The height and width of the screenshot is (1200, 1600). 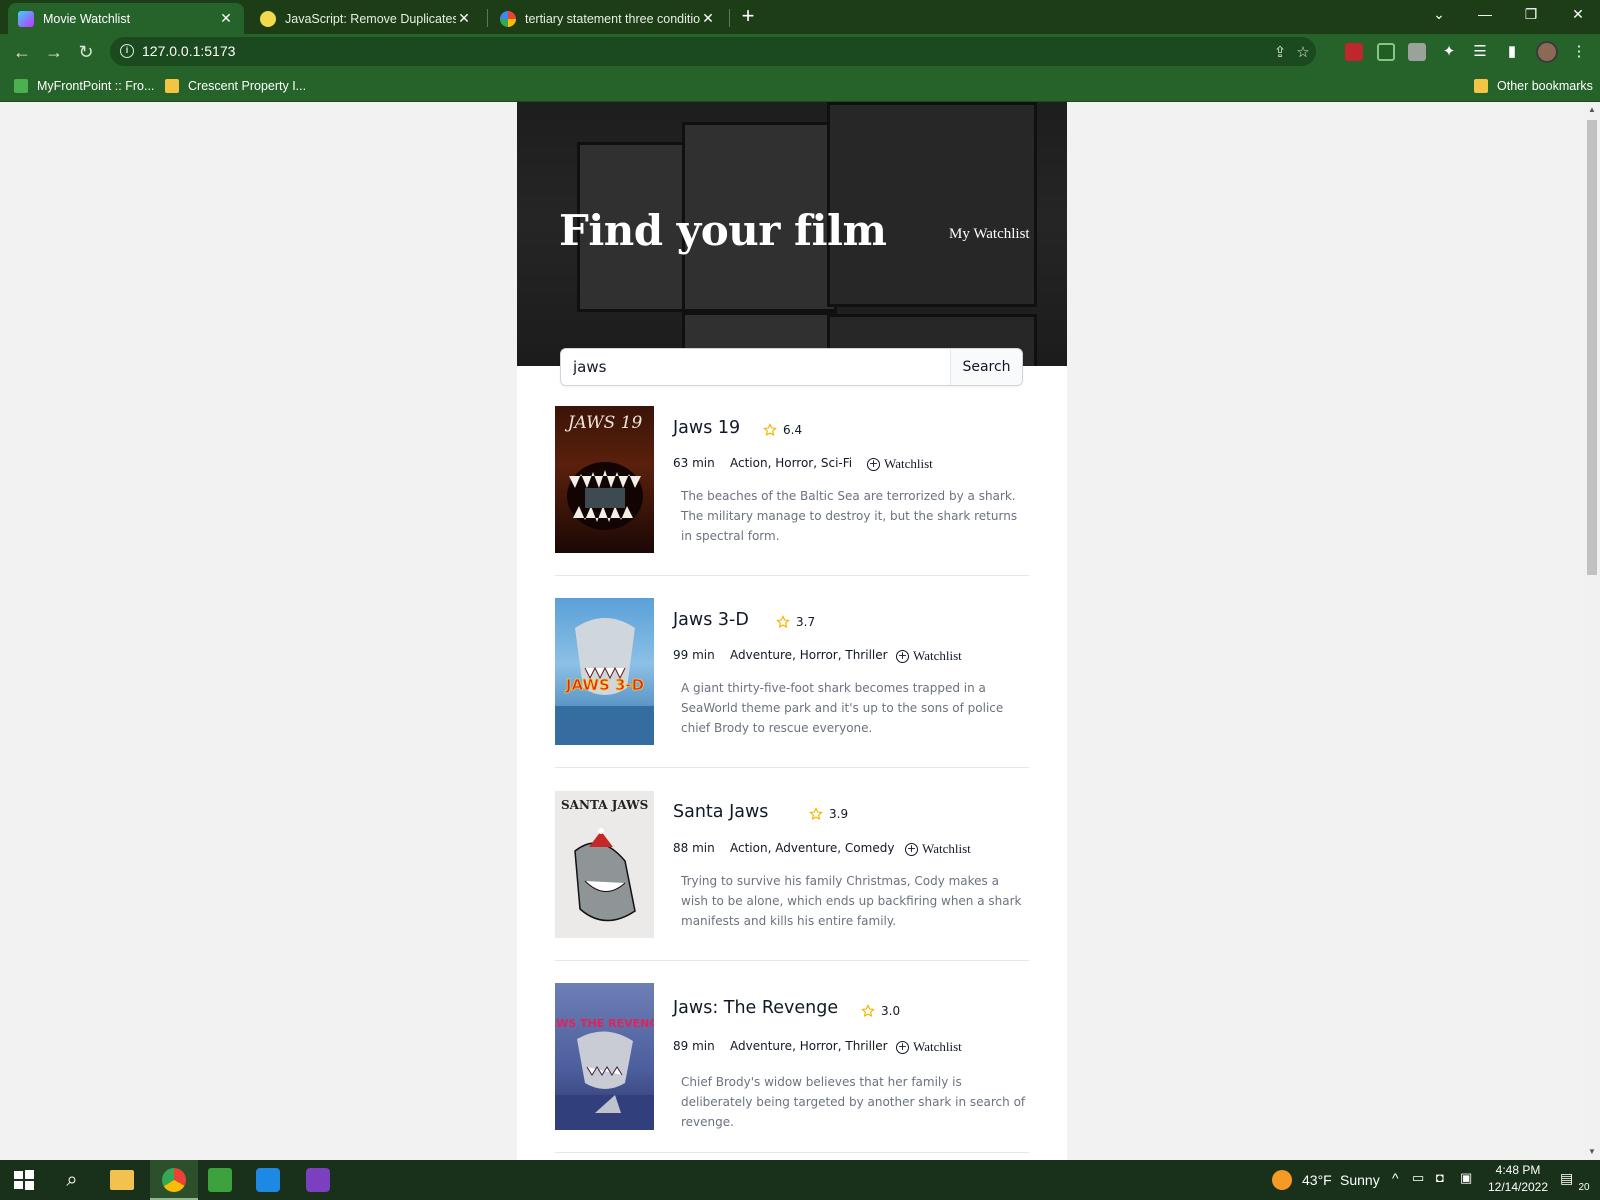 What do you see at coordinates (1280, 53) in the screenshot?
I see `share-icon: ⇪` at bounding box center [1280, 53].